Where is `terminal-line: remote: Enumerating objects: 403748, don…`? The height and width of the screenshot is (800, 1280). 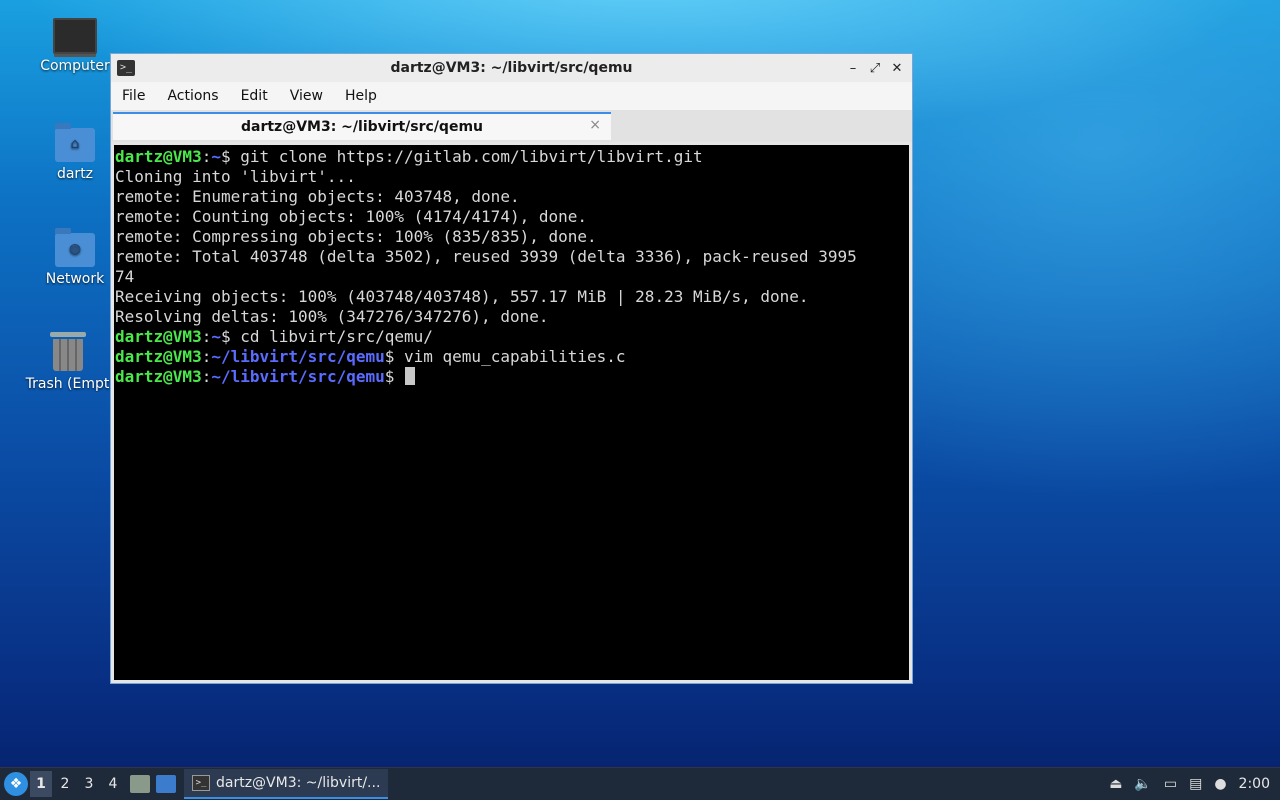 terminal-line: remote: Enumerating objects: 403748, don… is located at coordinates (317, 196).